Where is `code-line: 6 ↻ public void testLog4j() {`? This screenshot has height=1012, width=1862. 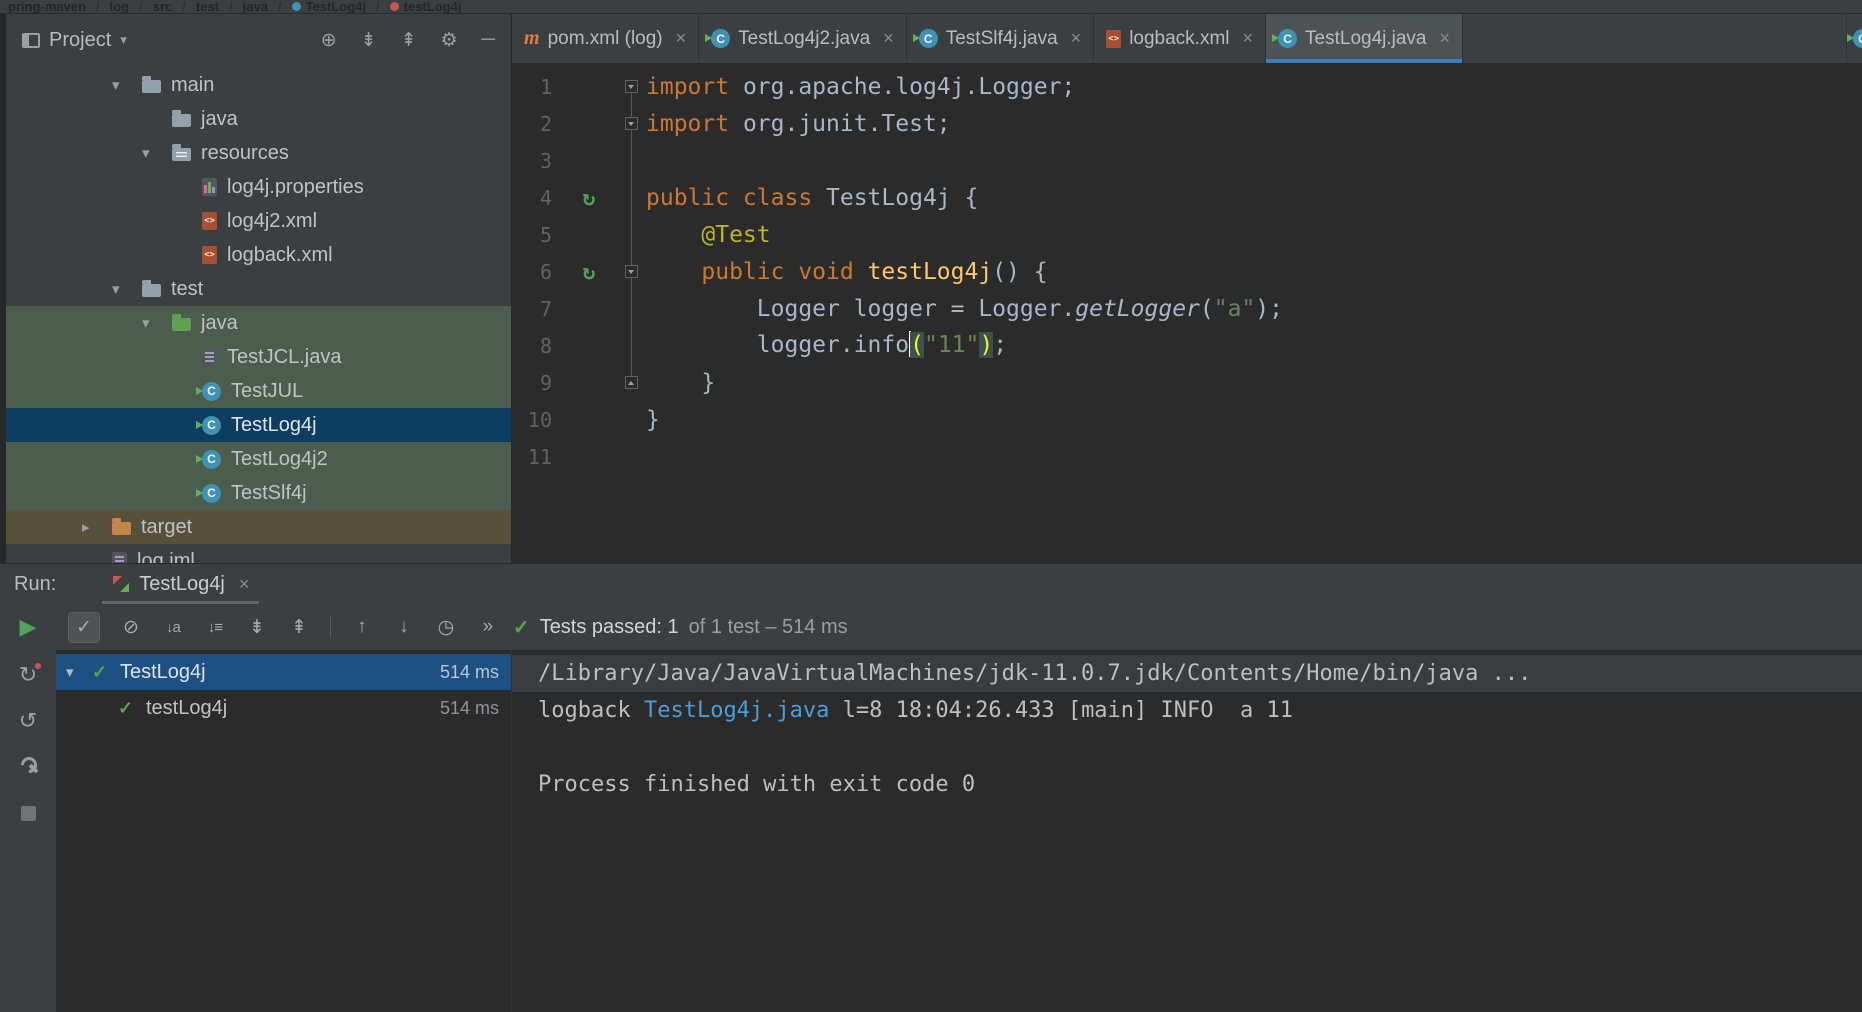 code-line: 6 ↻ public void testLog4j() { is located at coordinates (1187, 271).